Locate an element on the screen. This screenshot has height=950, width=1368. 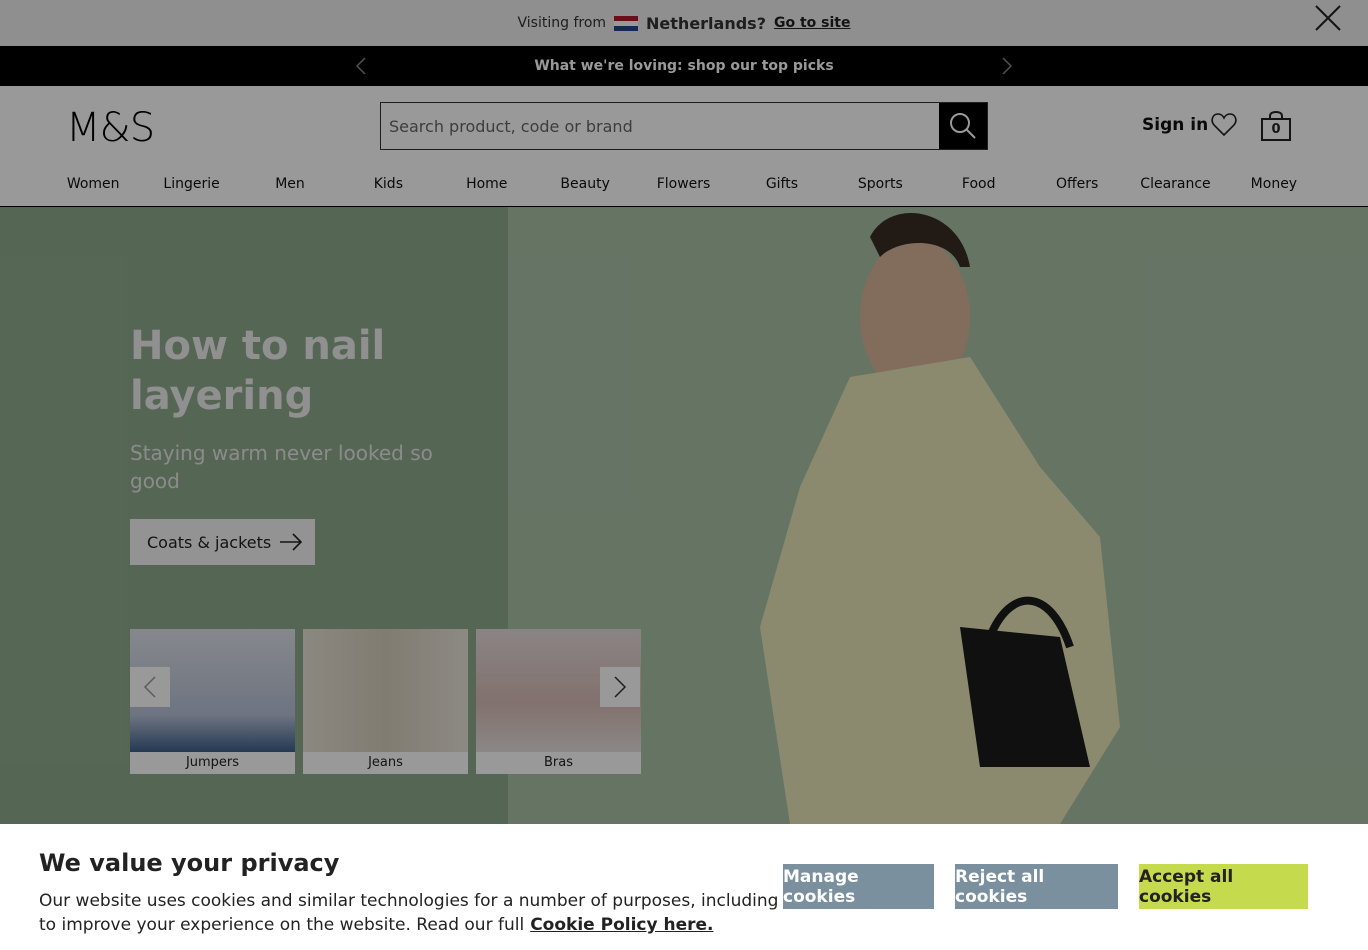
cookie-title: We value your privacy is located at coordinates (189, 863).